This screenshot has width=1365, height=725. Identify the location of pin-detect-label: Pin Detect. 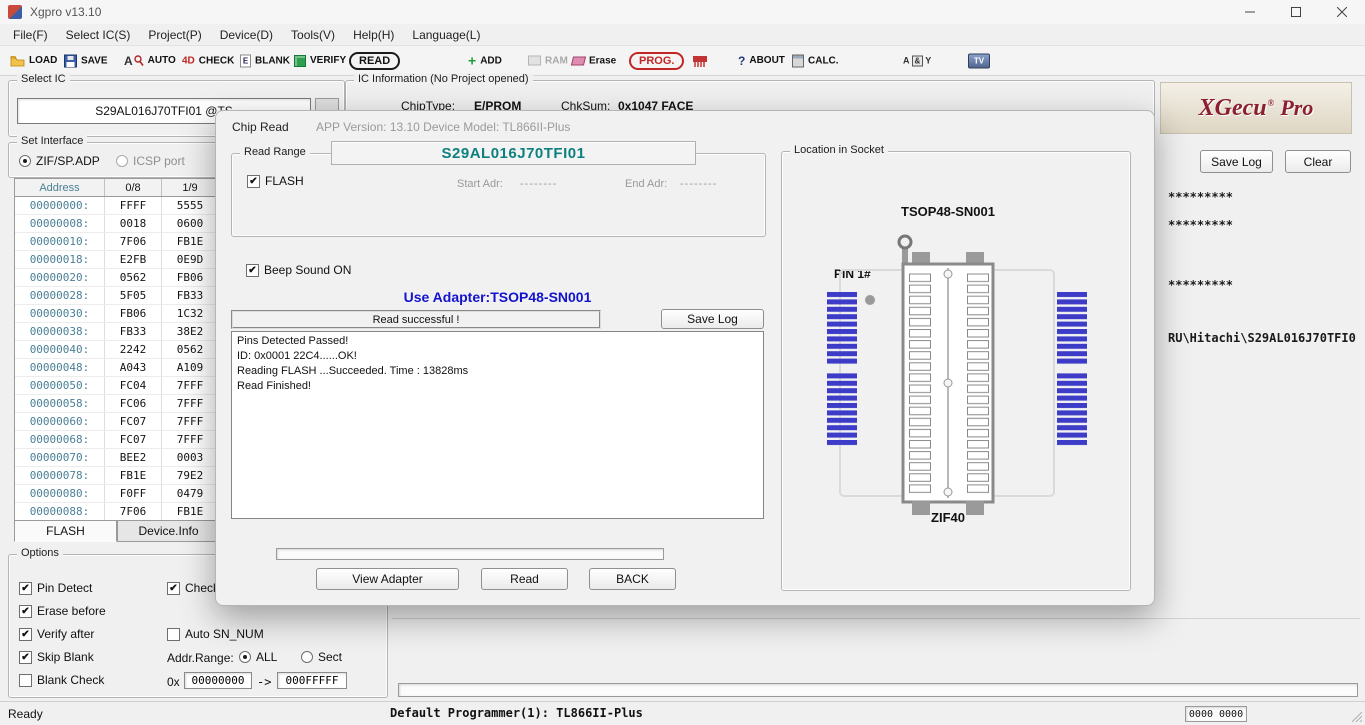
(65, 588).